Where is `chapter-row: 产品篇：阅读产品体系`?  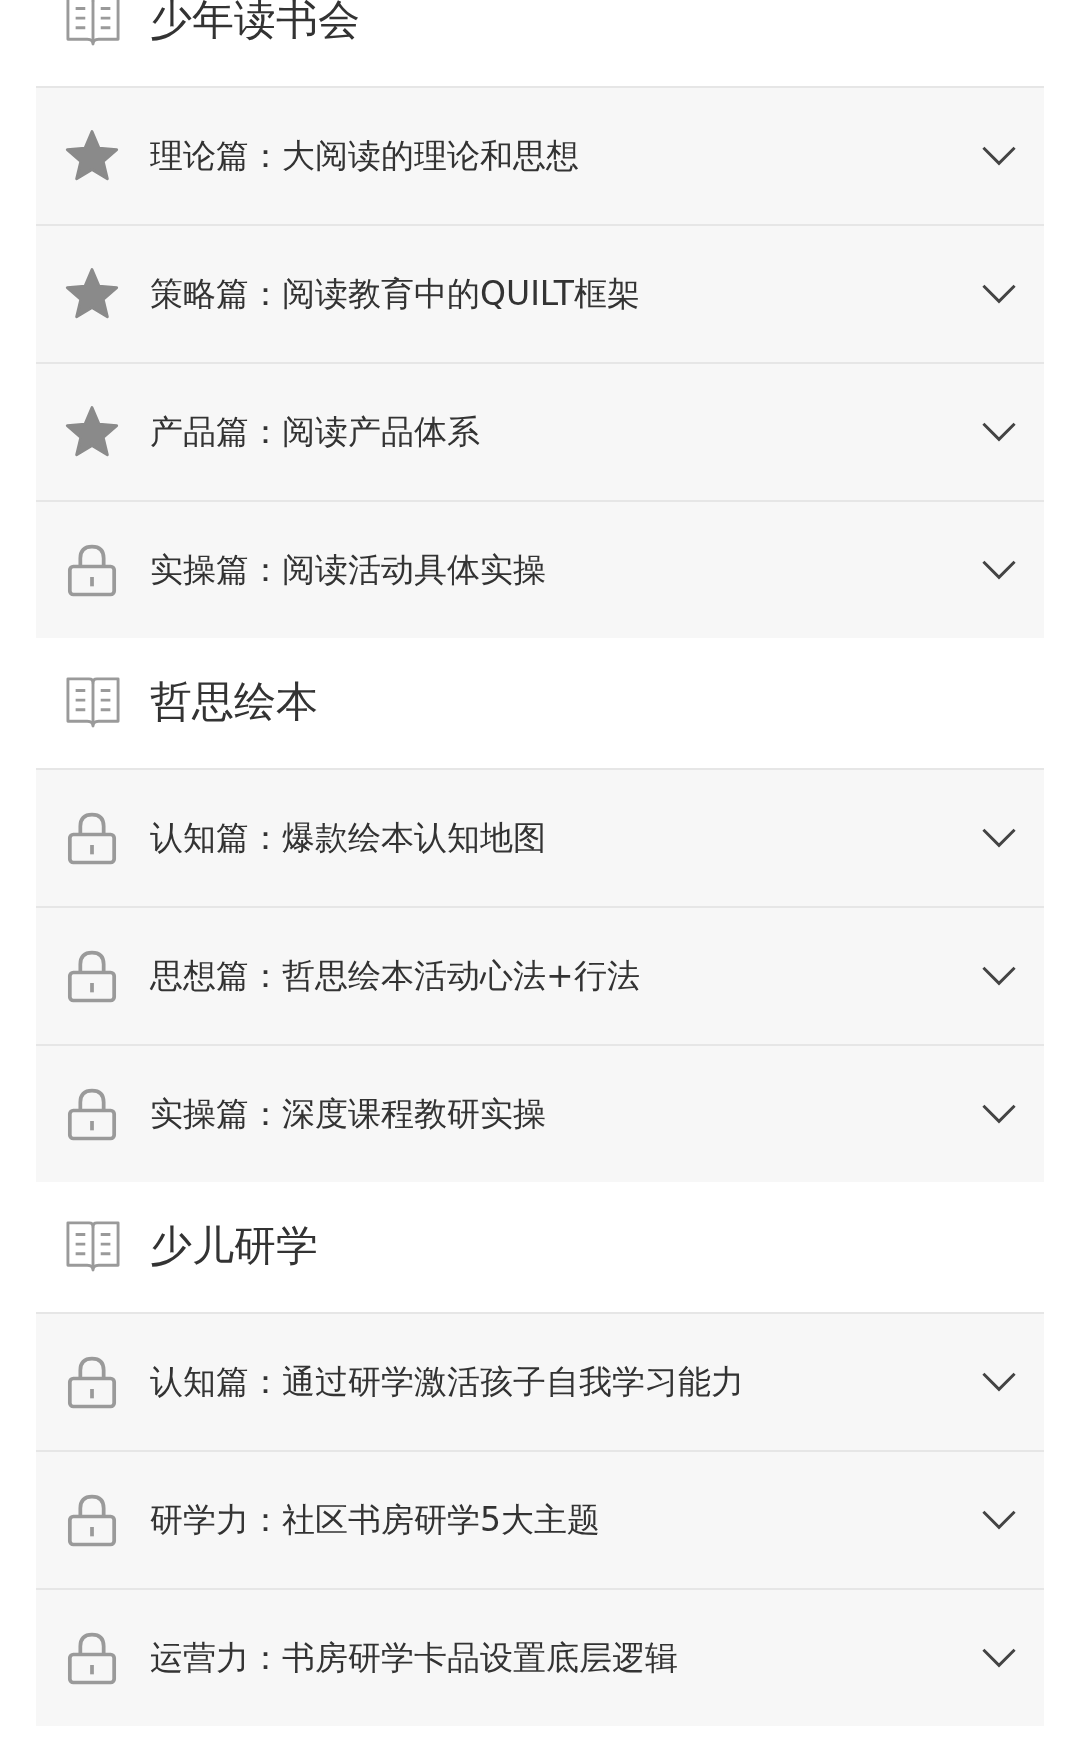 chapter-row: 产品篇：阅读产品体系 is located at coordinates (540, 431).